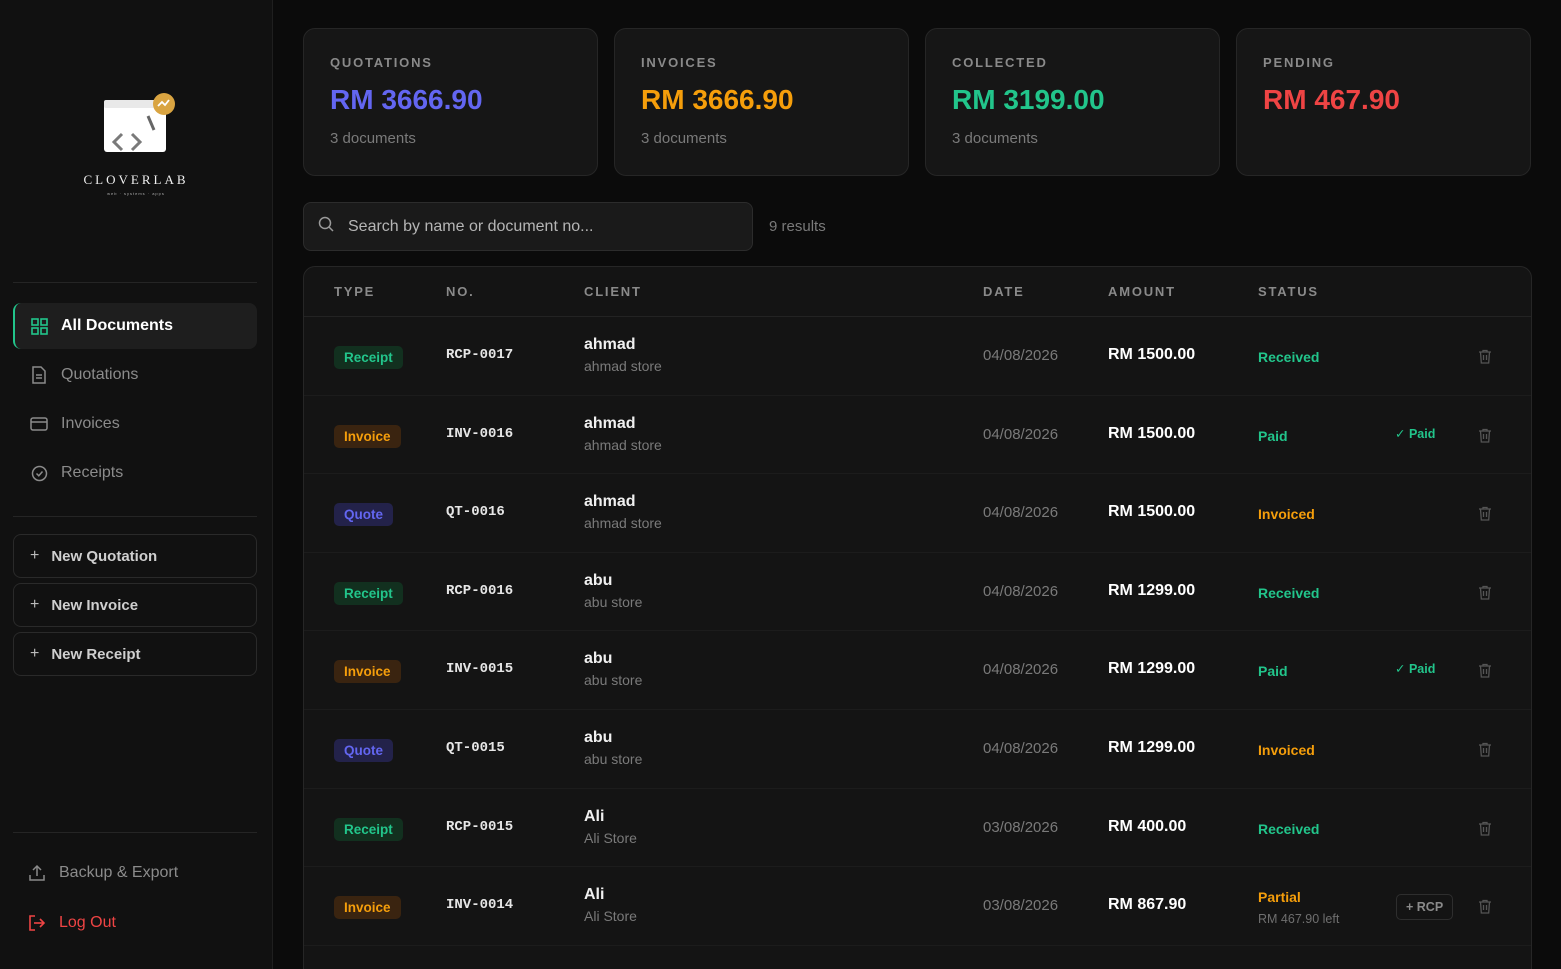 Image resolution: width=1561 pixels, height=969 pixels. Describe the element at coordinates (1147, 826) in the screenshot. I see `document-amount: RM 400.00` at that location.